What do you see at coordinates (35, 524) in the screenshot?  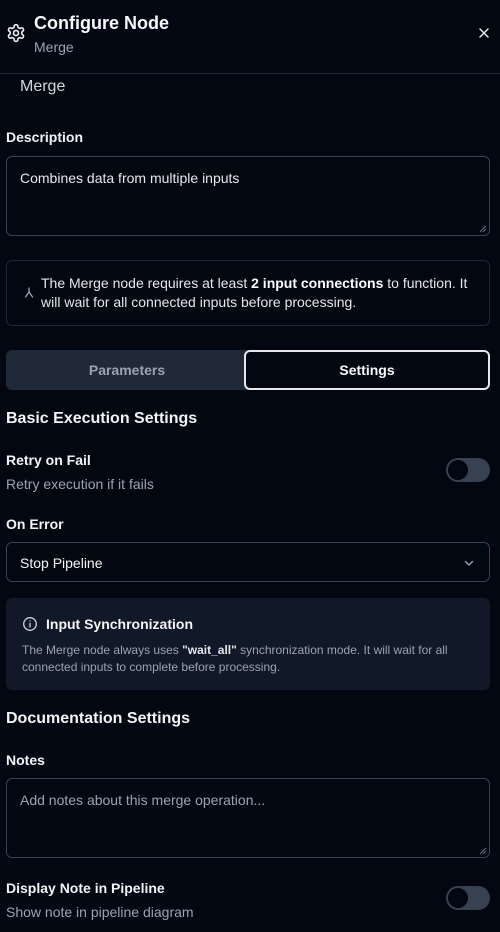 I see `on-error-label: On Error` at bounding box center [35, 524].